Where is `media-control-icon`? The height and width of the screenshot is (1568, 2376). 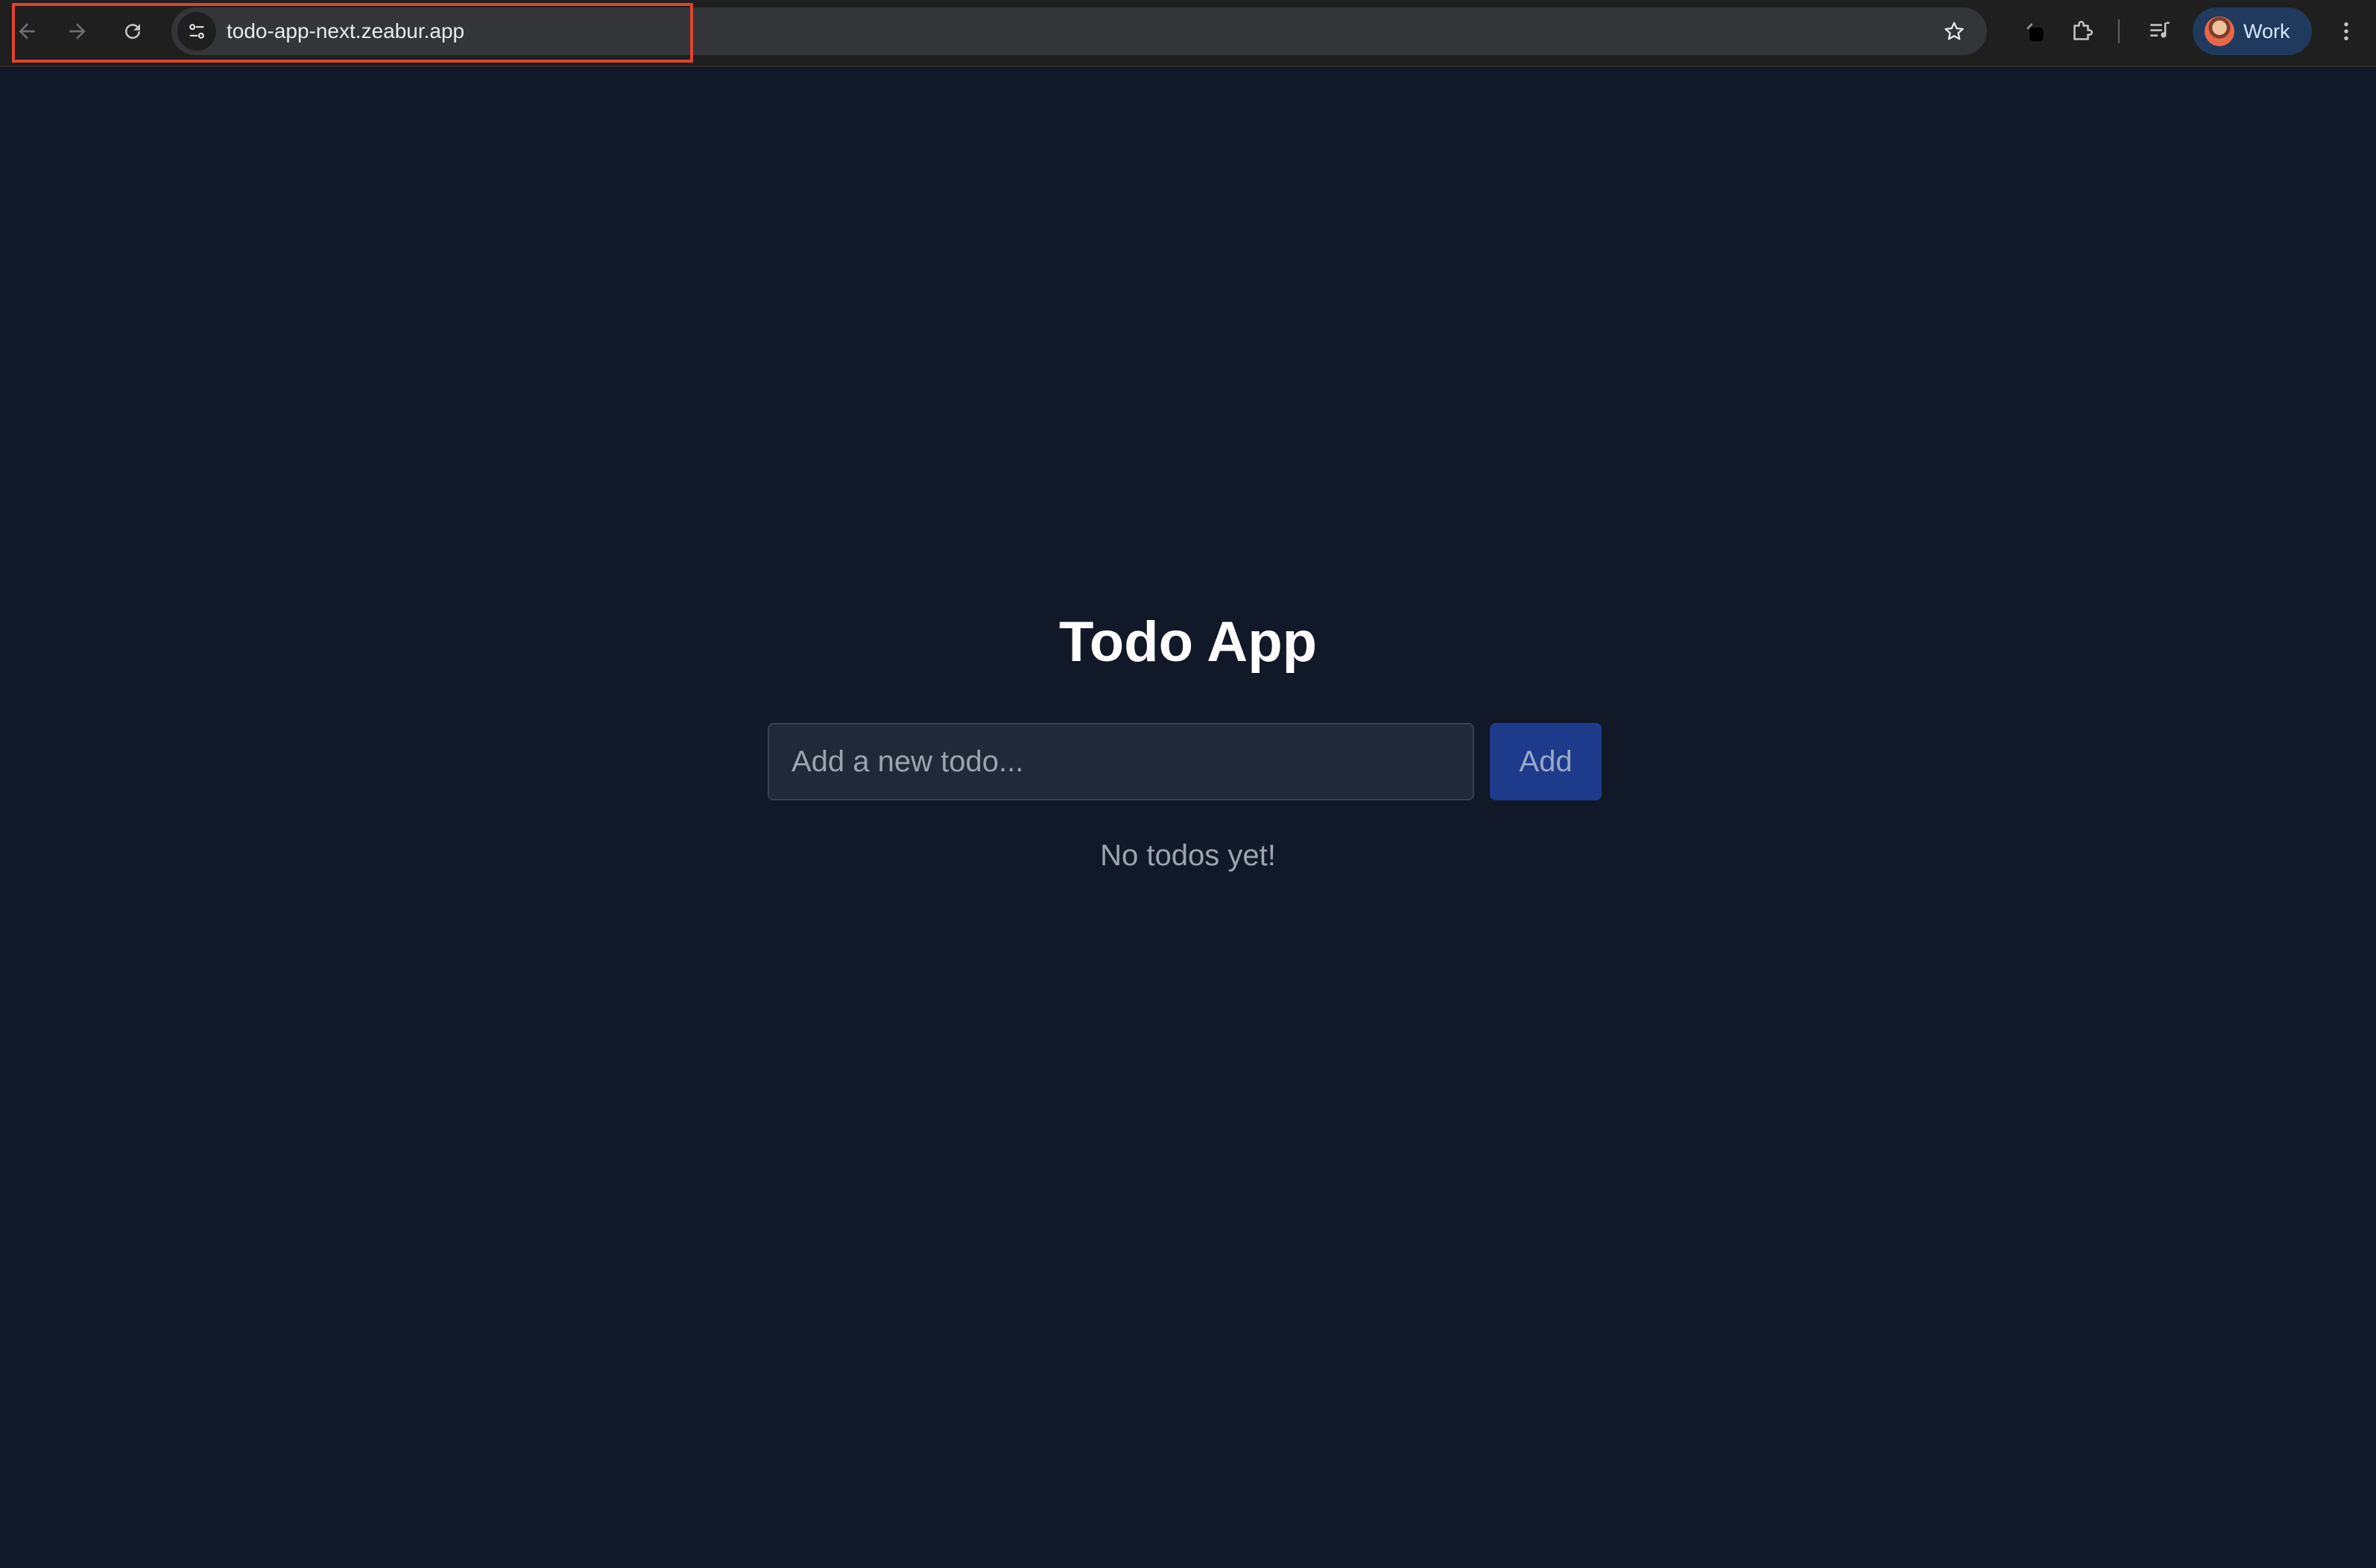 media-control-icon is located at coordinates (2160, 30).